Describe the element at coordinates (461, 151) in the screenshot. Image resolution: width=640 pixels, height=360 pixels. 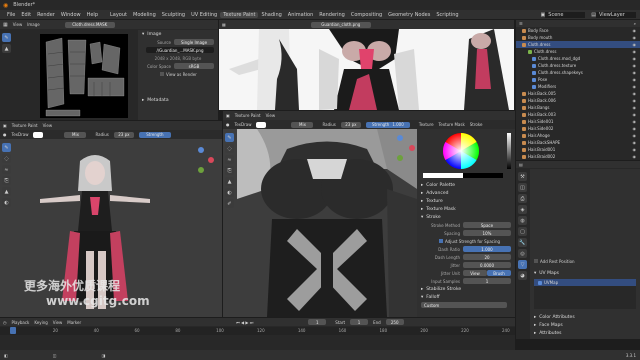
I see `color-wheel` at that location.